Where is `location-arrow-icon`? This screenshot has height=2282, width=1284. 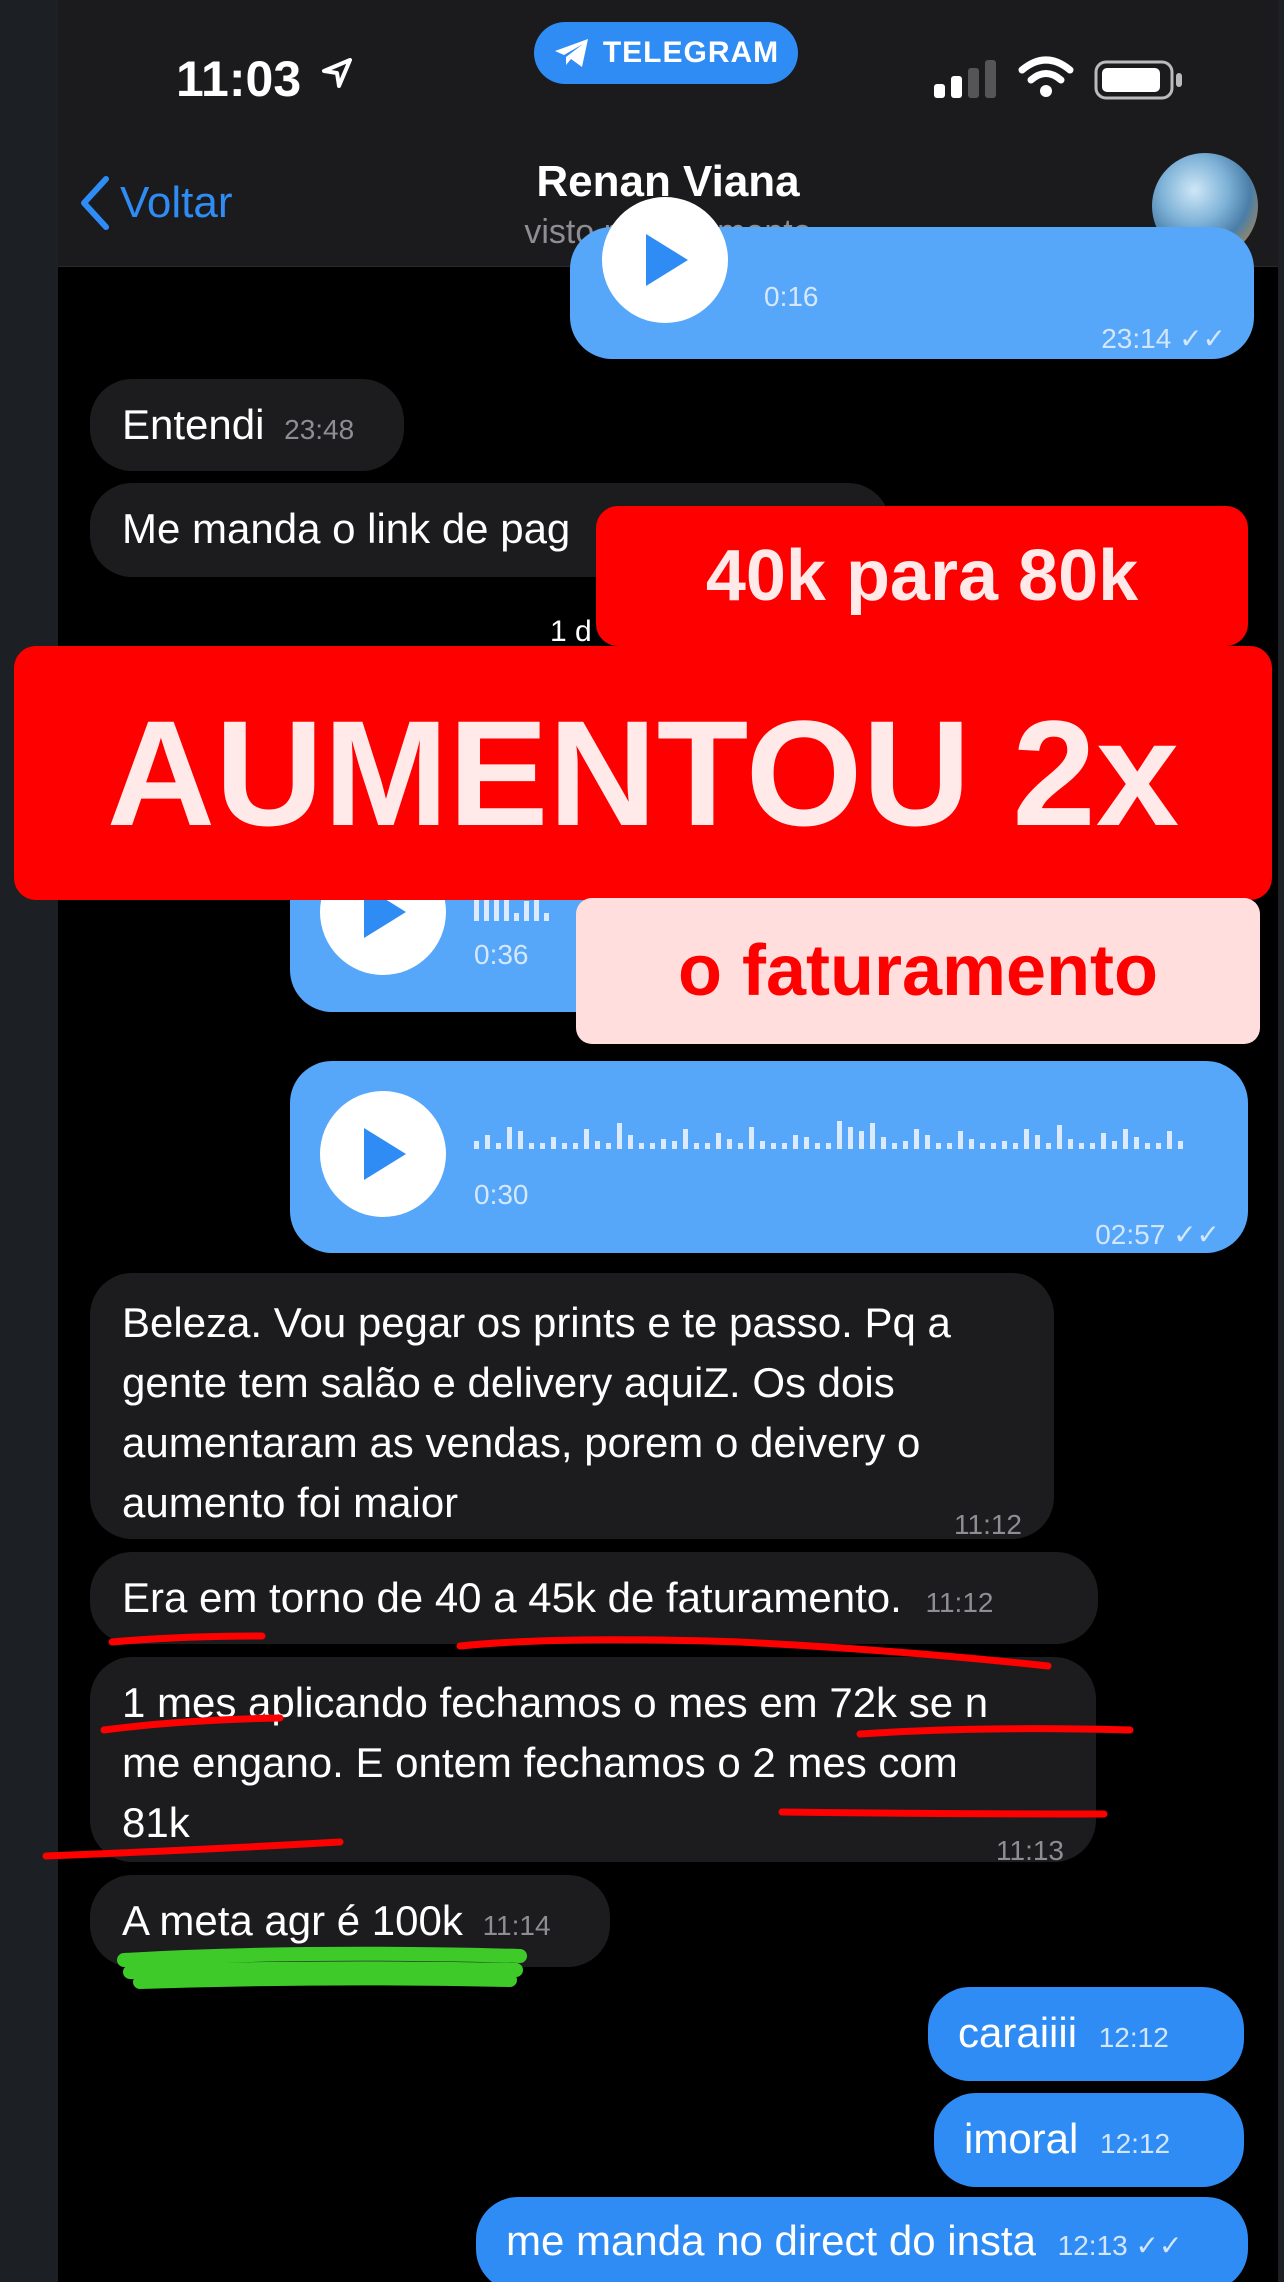
location-arrow-icon is located at coordinates (337, 73).